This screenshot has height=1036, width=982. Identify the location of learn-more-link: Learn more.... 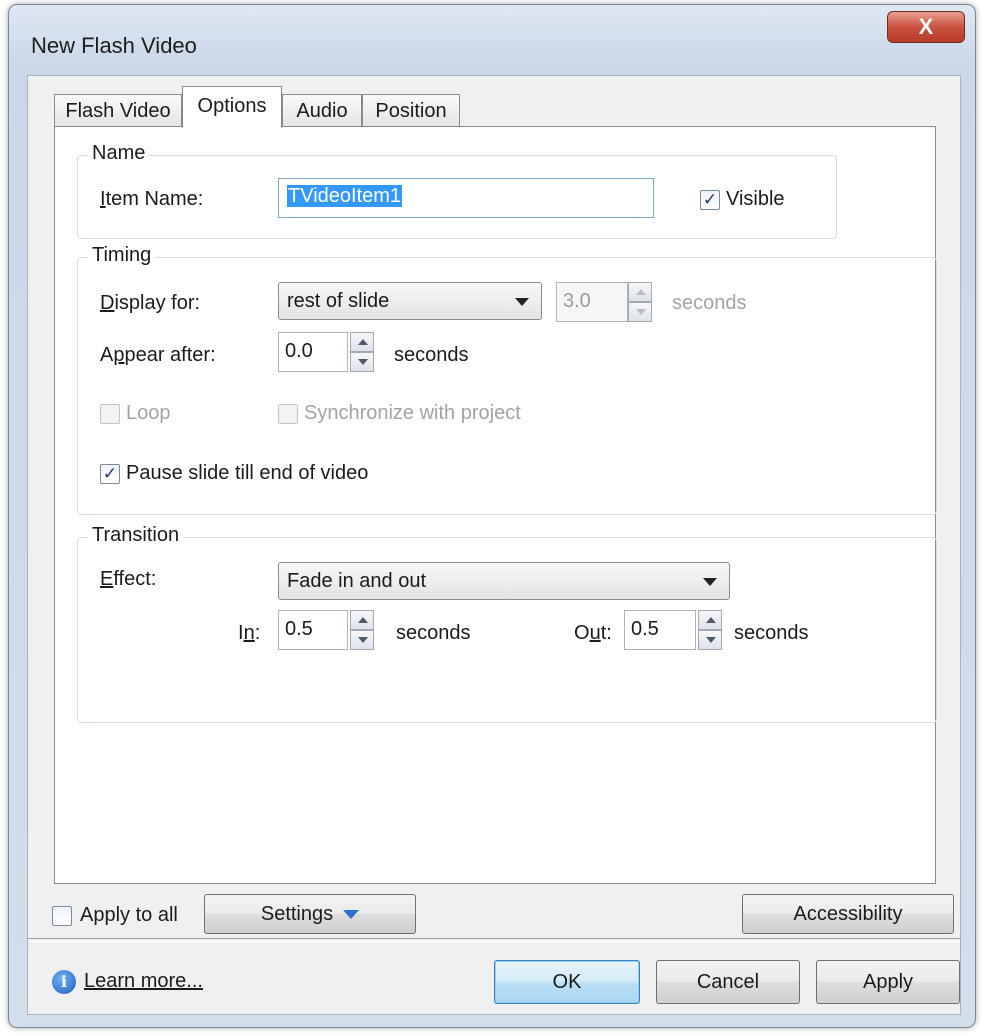
(143, 981).